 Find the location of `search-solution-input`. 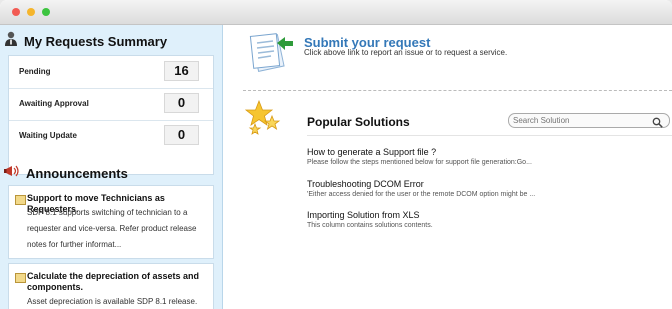

search-solution-input is located at coordinates (581, 120).